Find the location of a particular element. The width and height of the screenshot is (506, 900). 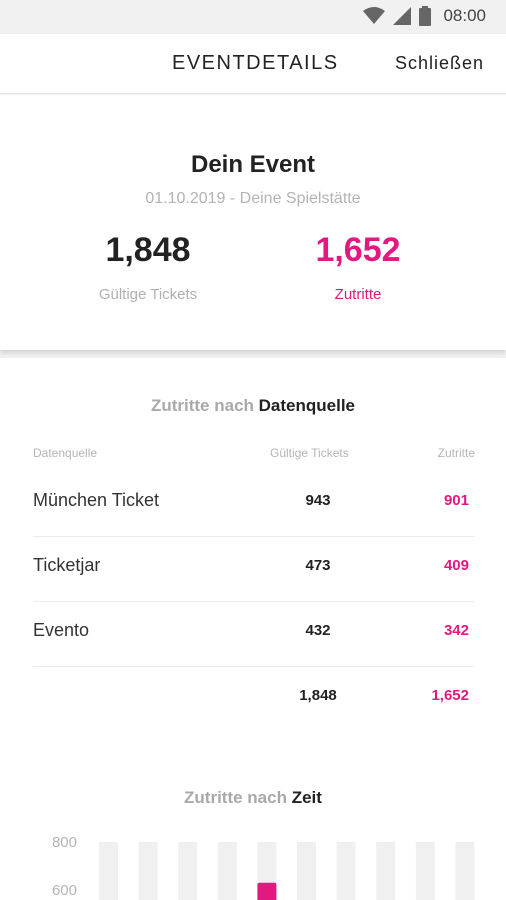

event-name: Dein Event is located at coordinates (253, 164).